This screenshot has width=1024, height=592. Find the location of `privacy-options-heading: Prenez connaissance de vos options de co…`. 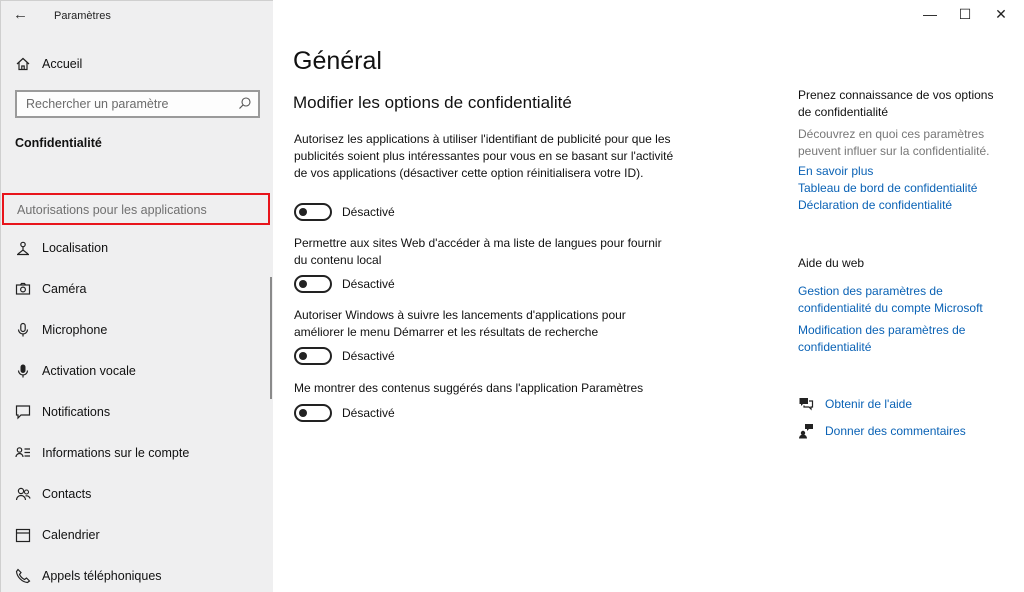

privacy-options-heading: Prenez connaissance de vos options de co… is located at coordinates (896, 103).